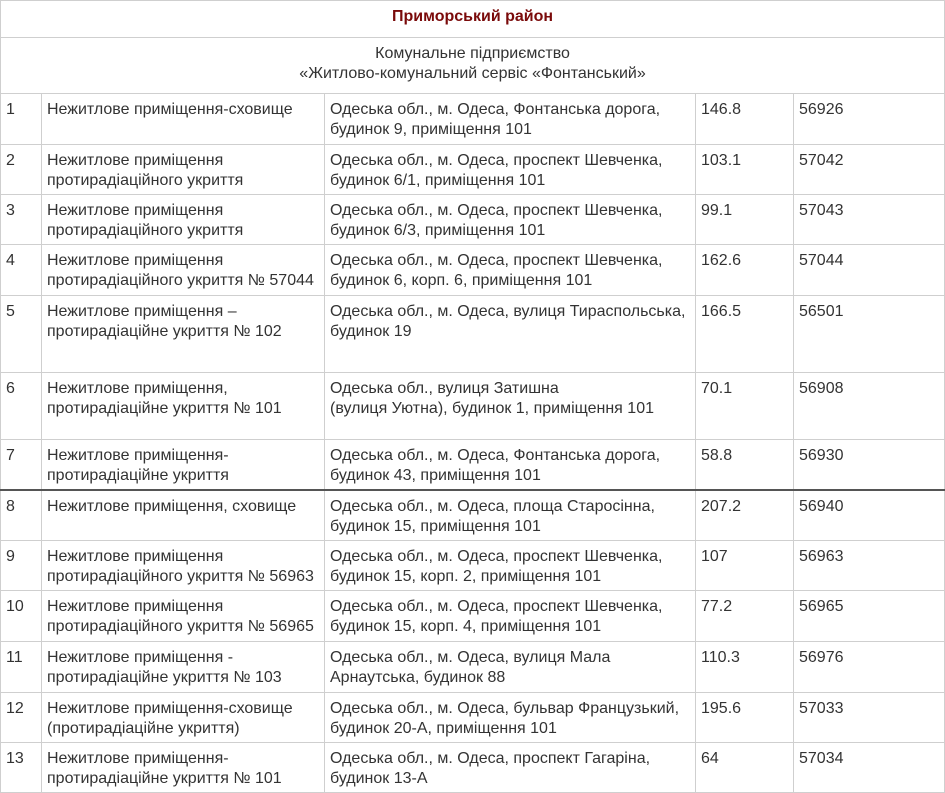 The image size is (945, 793). What do you see at coordinates (868, 717) in the screenshot?
I see `premises-code: 57033` at bounding box center [868, 717].